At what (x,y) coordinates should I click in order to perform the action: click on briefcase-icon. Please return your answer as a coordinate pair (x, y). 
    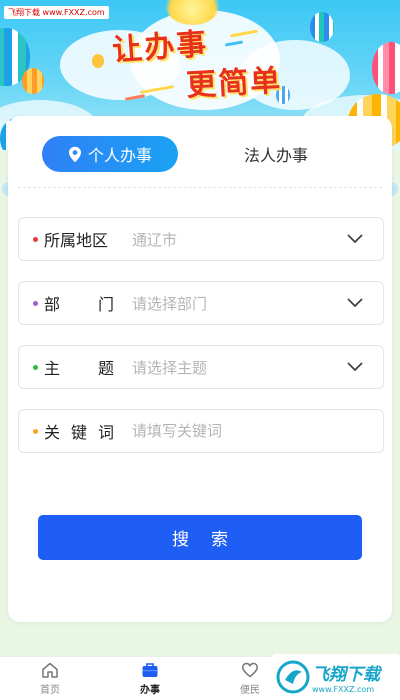
    Looking at the image, I should click on (150, 670).